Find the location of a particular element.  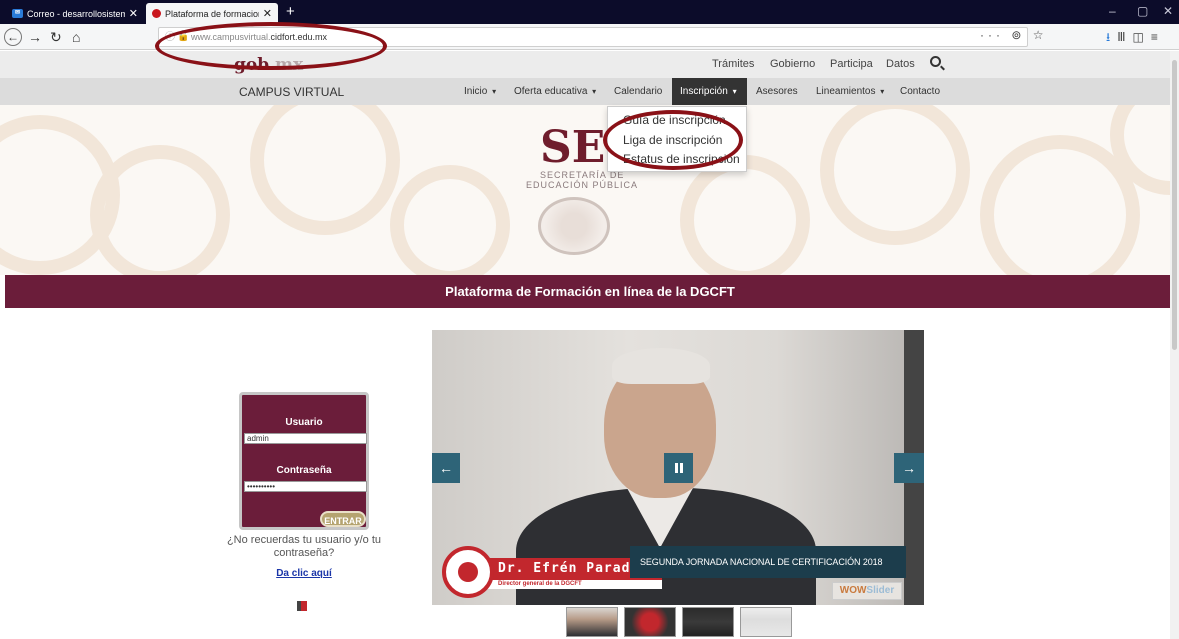

tab-plataforma: Plataforma de formacion en lin ✕ is located at coordinates (212, 13).